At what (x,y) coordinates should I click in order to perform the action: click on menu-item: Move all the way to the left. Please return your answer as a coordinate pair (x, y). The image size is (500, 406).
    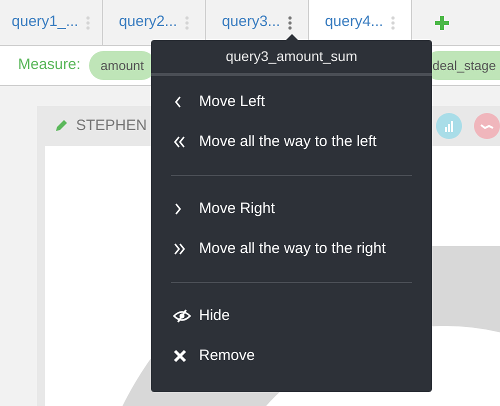
    Looking at the image, I should click on (288, 142).